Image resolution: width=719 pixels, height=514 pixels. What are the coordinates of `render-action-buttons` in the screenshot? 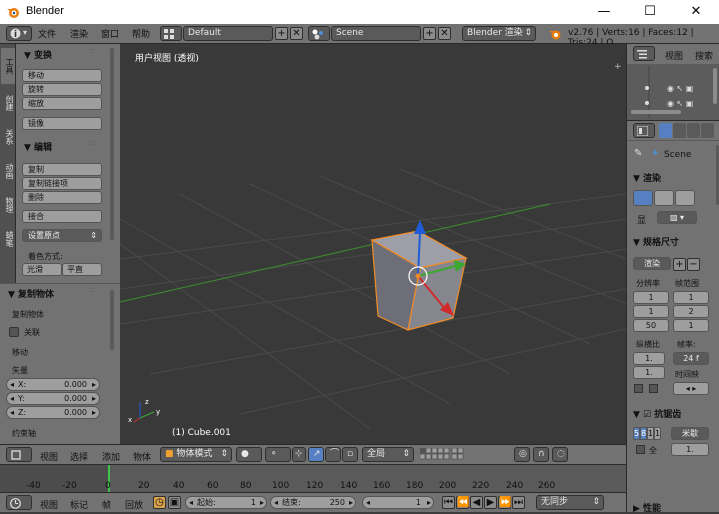 It's located at (665, 198).